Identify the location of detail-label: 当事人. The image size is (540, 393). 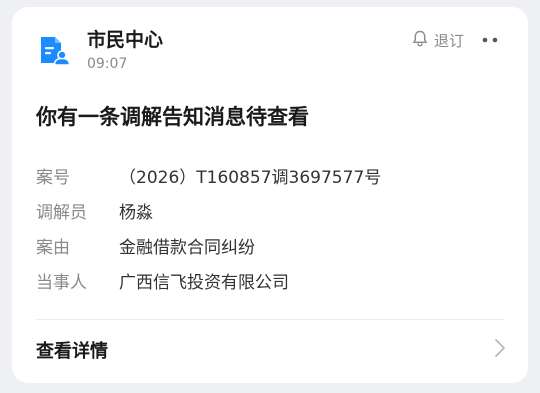
(61, 283).